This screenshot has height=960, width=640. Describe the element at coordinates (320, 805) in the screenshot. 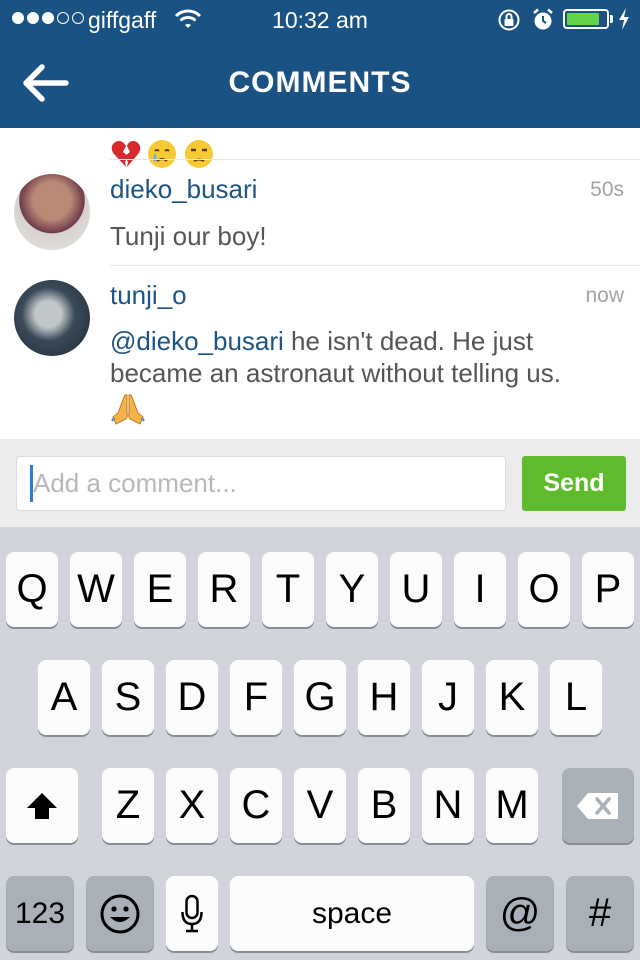

I see `key-v: V` at that location.